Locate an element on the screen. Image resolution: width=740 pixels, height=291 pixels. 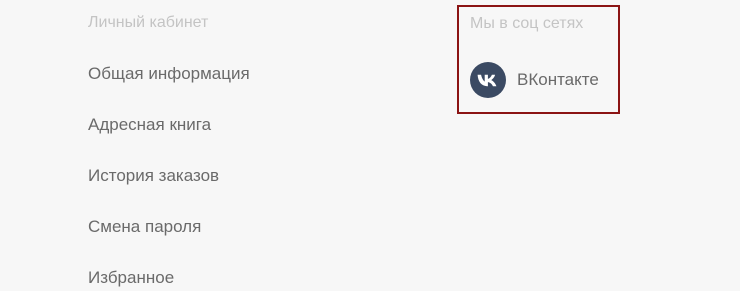
social-heading: Мы в соц сетях is located at coordinates (527, 23).